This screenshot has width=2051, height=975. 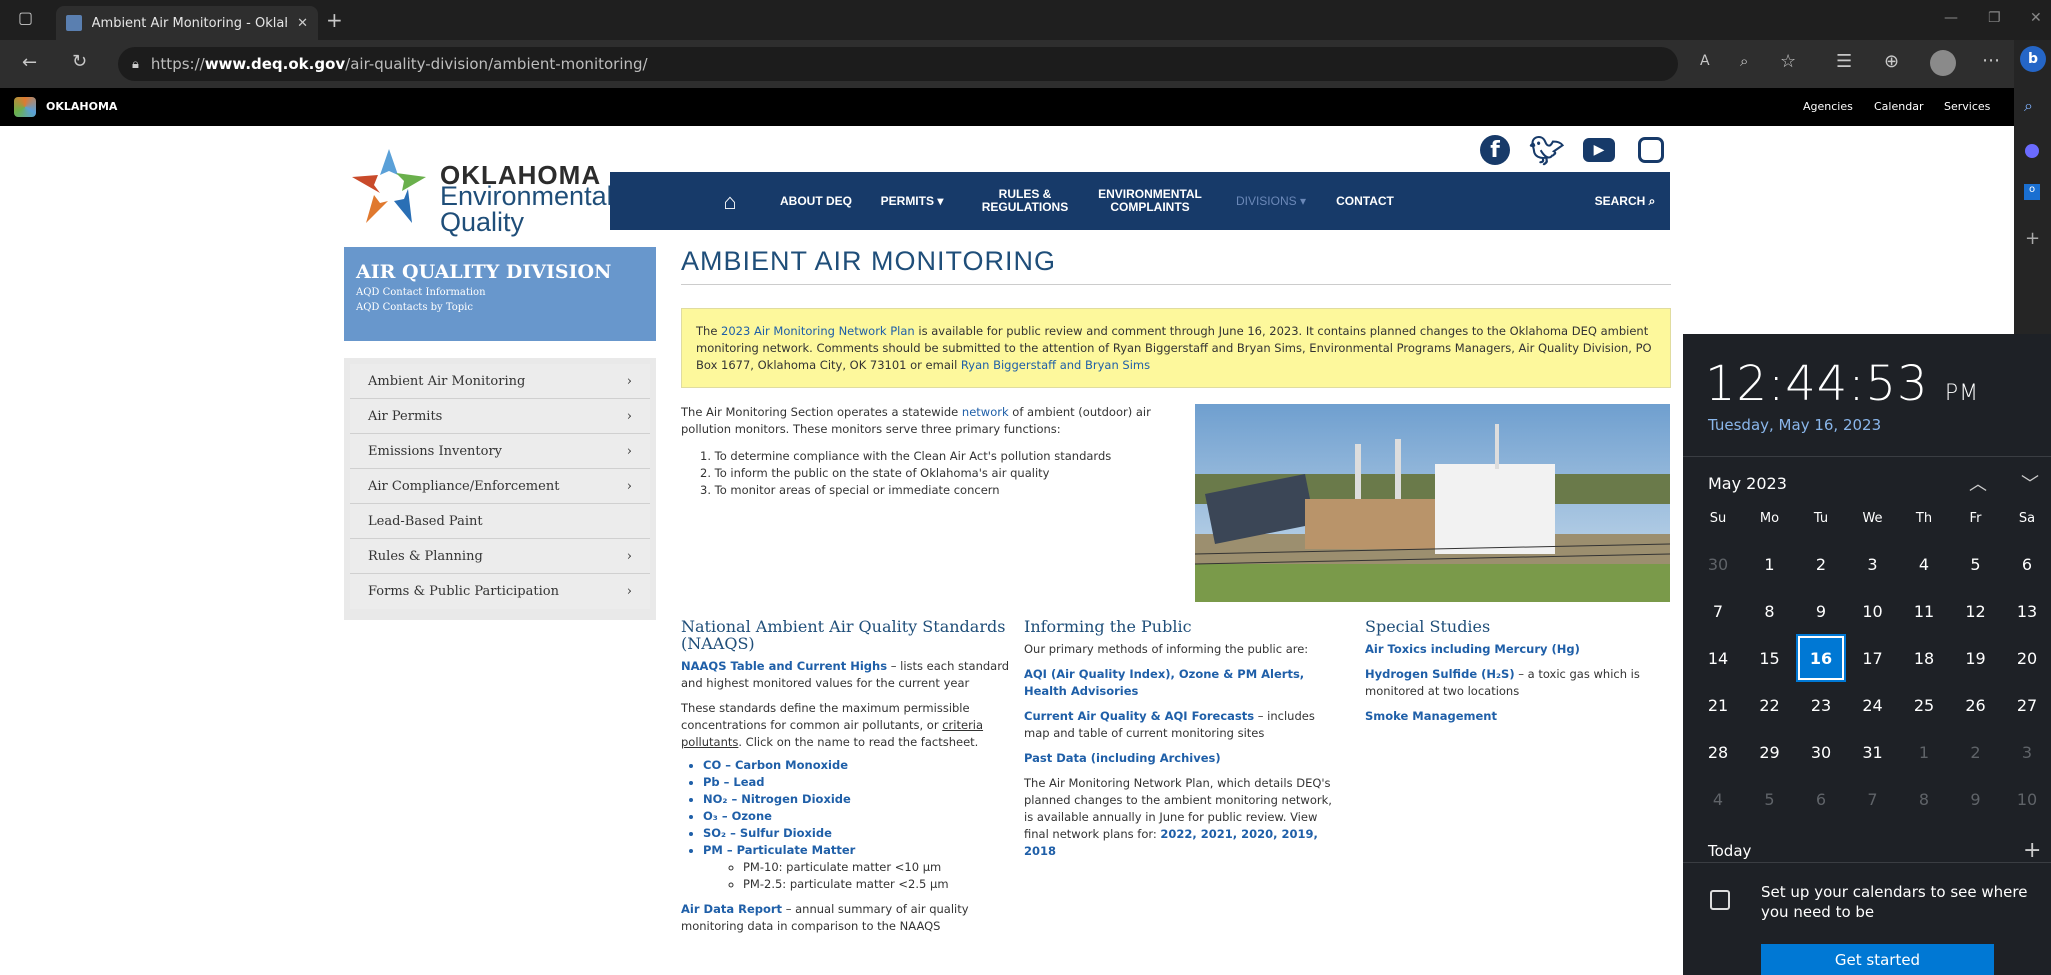 What do you see at coordinates (862, 850) in the screenshot?
I see `pollutant-link: PM – Particulate Matter` at bounding box center [862, 850].